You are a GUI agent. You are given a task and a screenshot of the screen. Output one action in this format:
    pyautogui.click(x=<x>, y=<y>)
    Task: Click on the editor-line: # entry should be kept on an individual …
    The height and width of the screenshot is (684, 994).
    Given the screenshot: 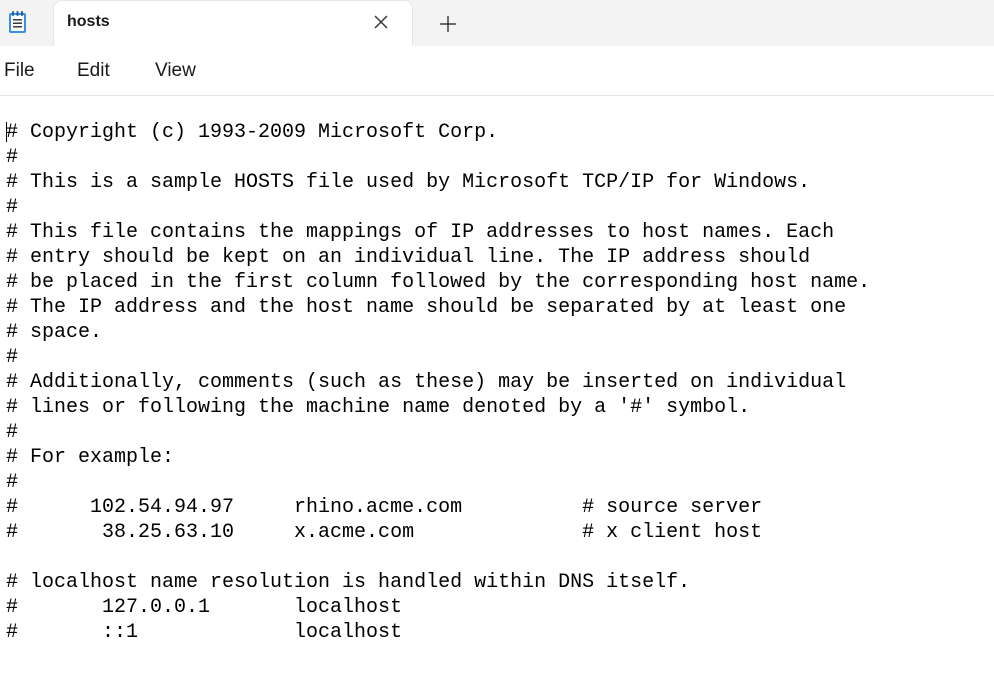 What is the action you would take?
    pyautogui.click(x=408, y=257)
    